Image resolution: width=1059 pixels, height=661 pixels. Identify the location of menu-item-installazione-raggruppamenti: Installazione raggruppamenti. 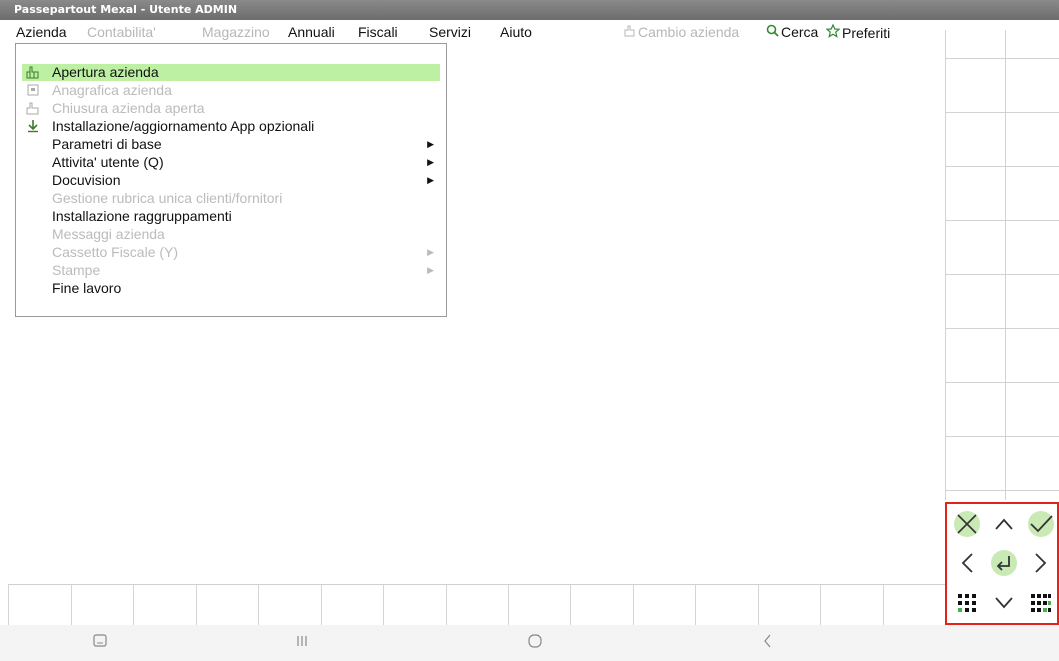
(231, 216).